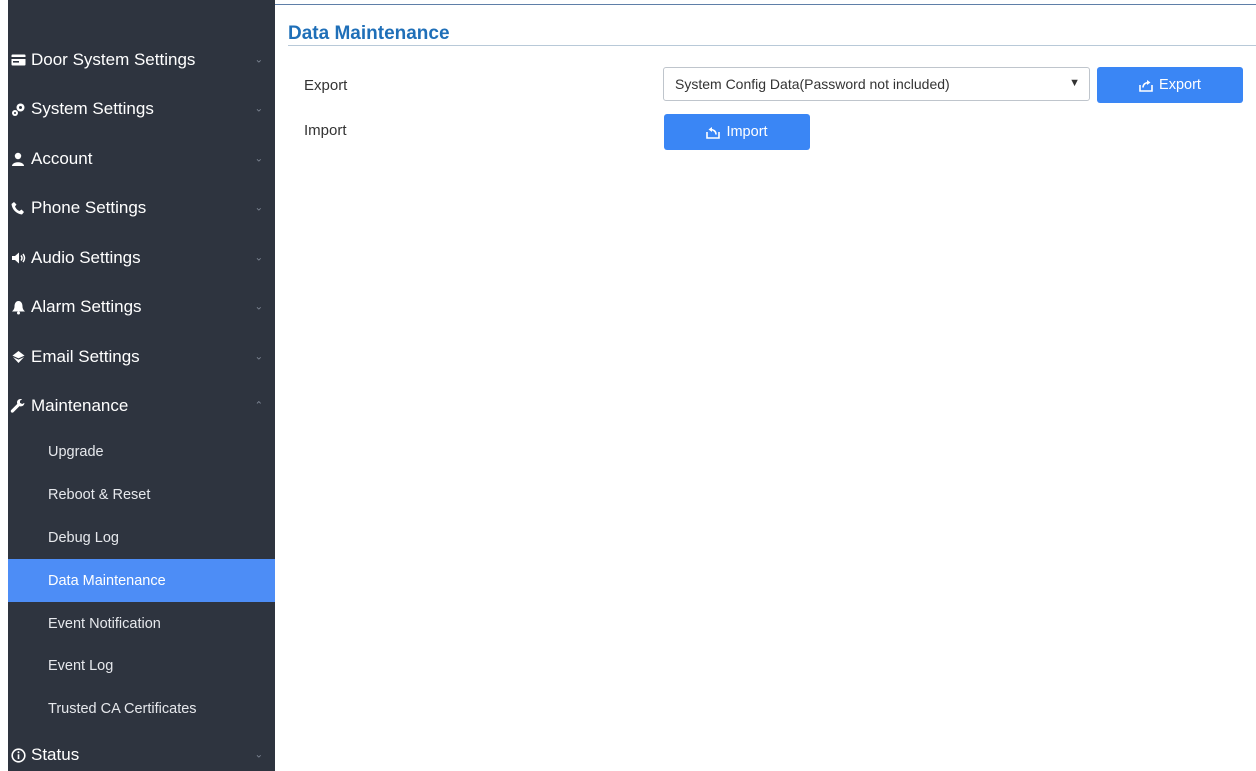 The width and height of the screenshot is (1256, 771). I want to click on sidebar-item-phone-settings: Phone Settings ⌄, so click(141, 209).